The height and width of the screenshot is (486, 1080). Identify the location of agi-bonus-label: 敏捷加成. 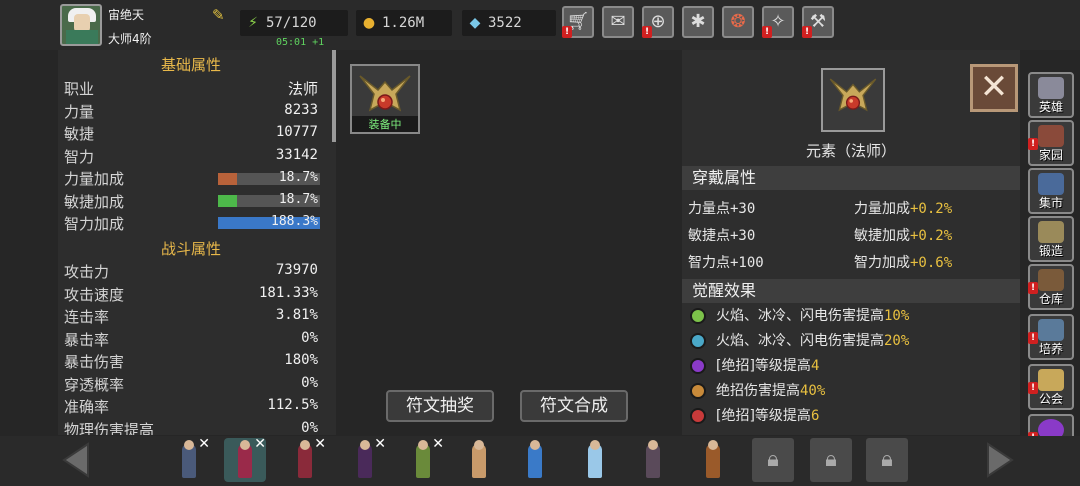
(94, 202).